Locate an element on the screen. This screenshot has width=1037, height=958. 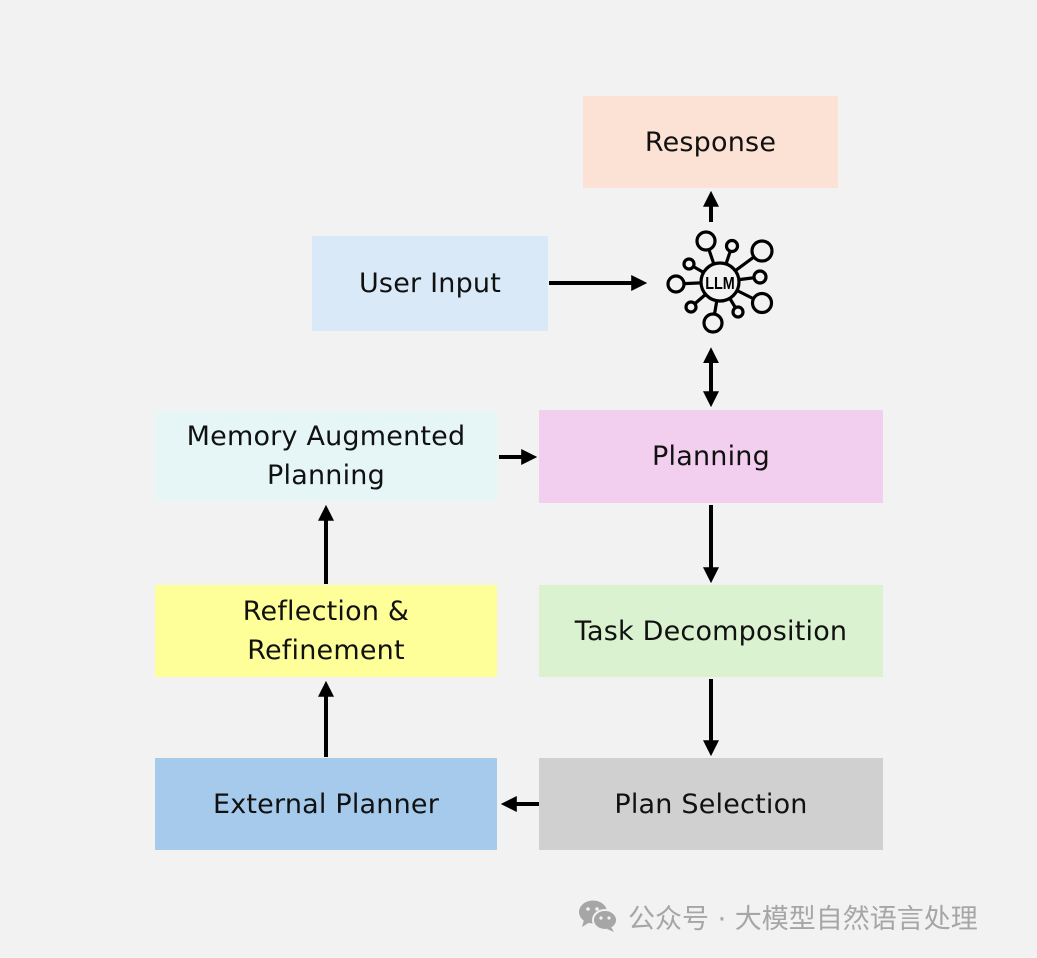
watermark: 公众号 · 大模型自然语言处理 is located at coordinates (778, 916).